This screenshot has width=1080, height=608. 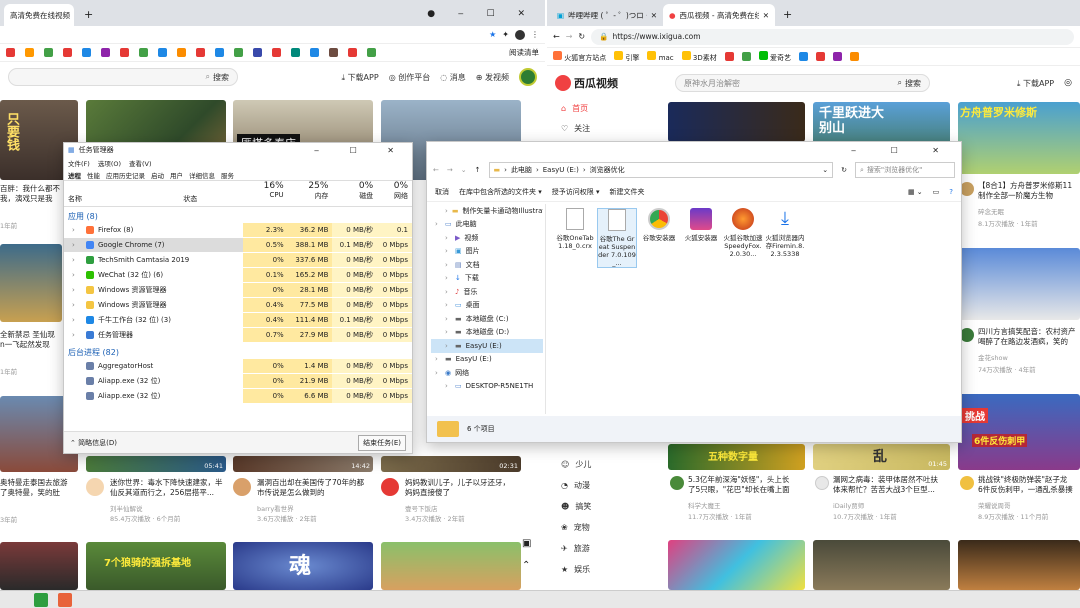 I want to click on nav-pane-item: › ▬ 本地磁盘 (C:), so click(x=487, y=319).